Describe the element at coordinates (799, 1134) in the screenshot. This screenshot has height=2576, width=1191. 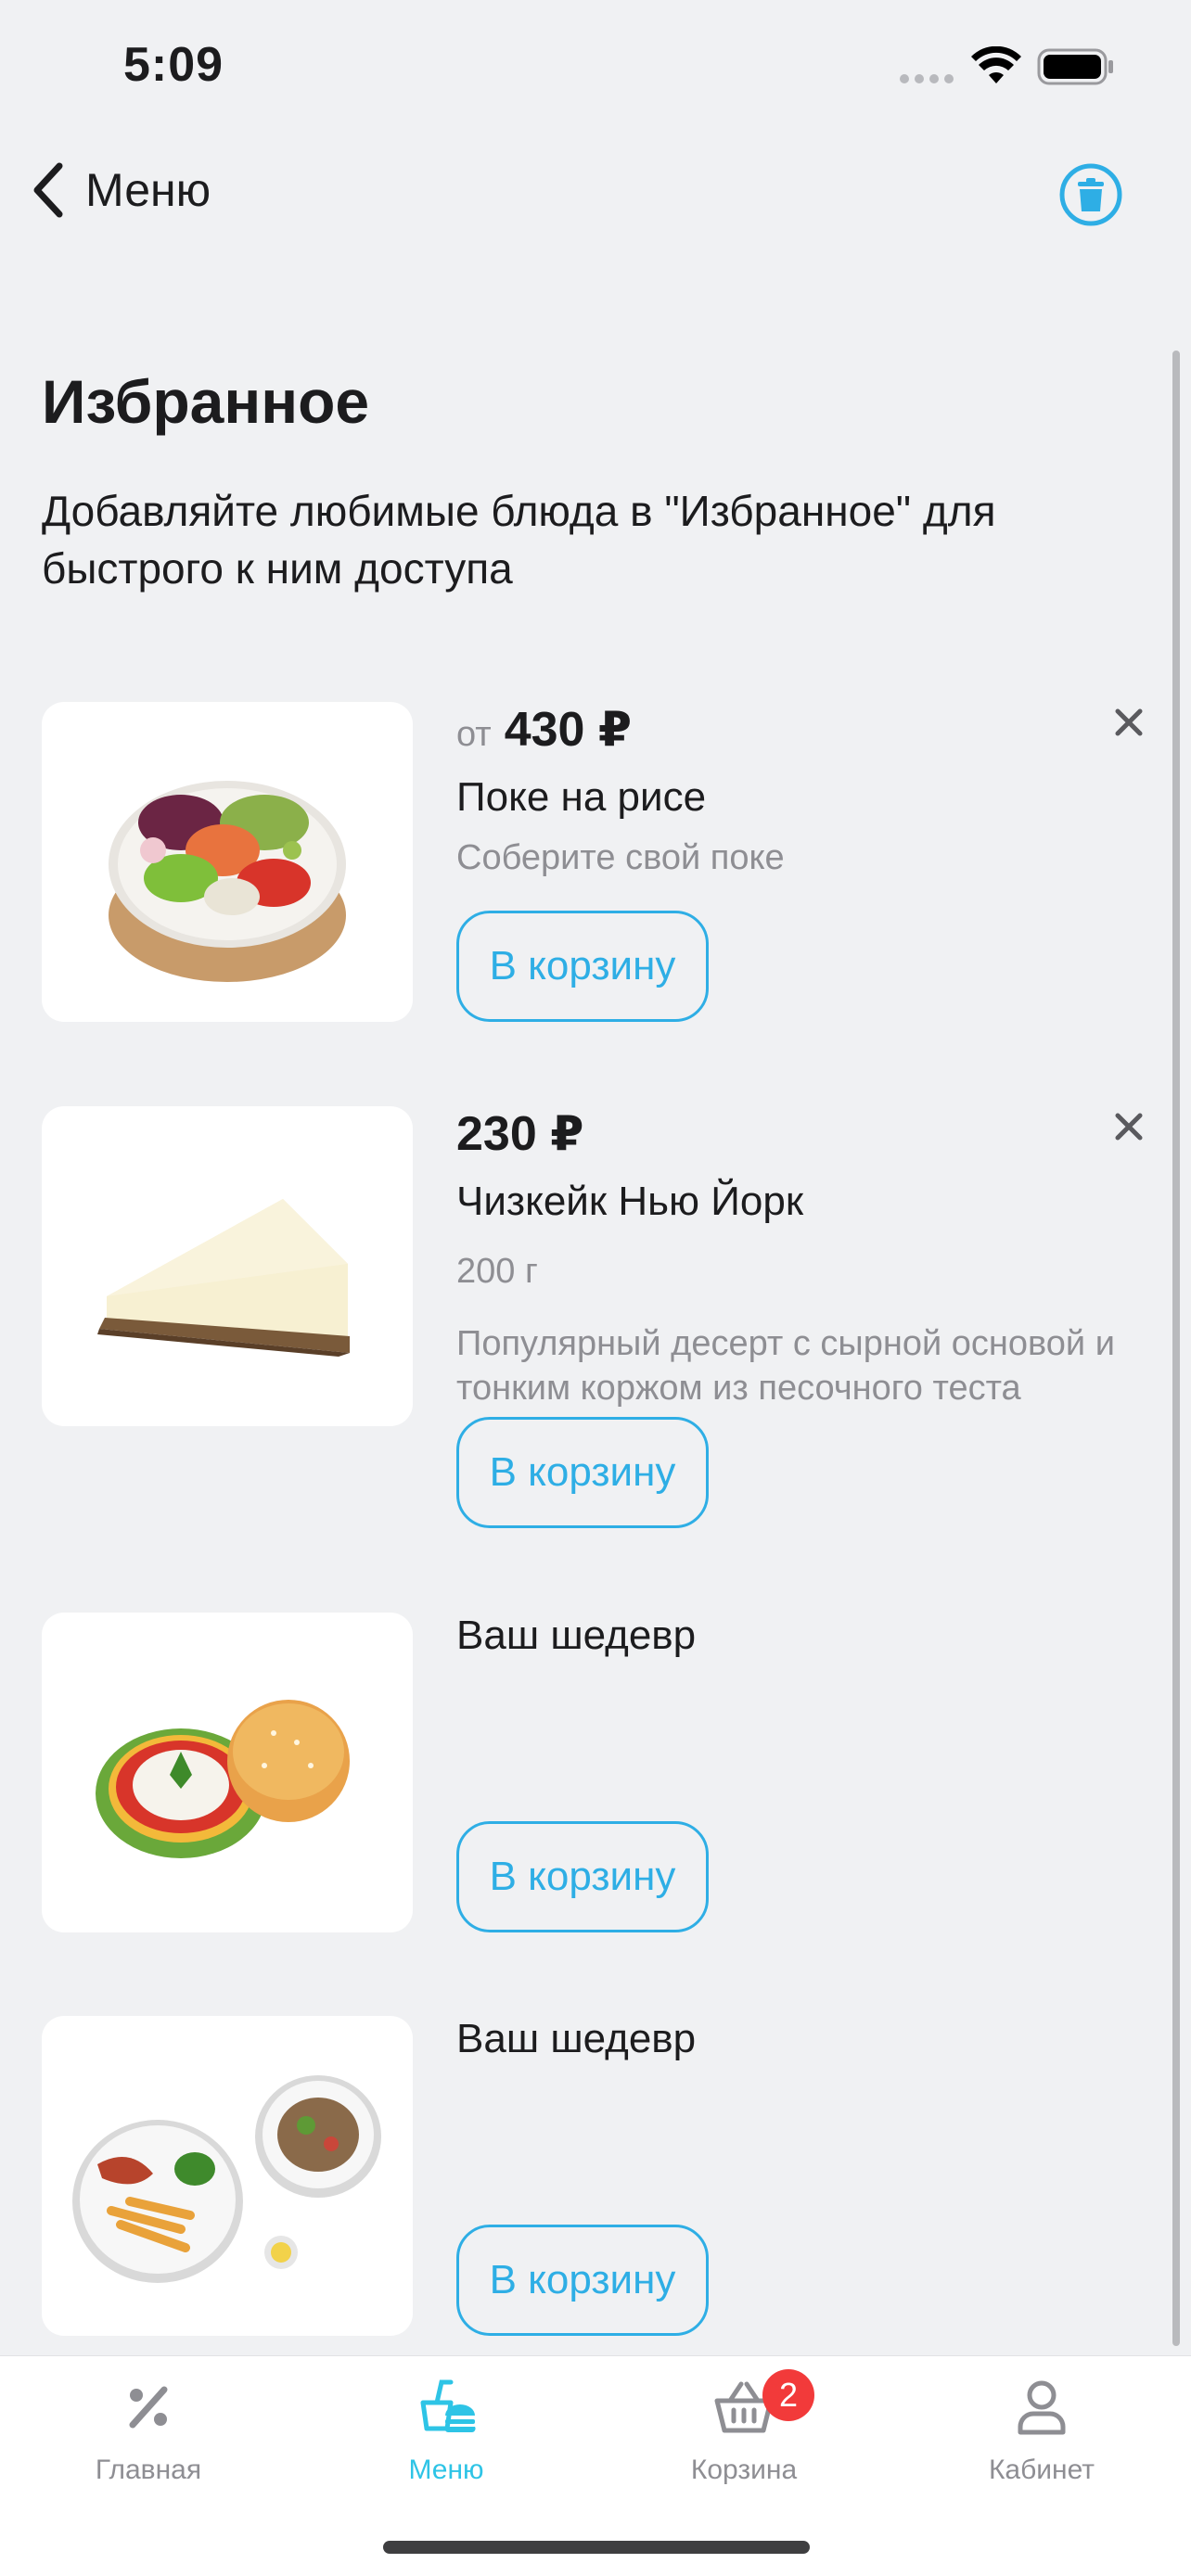
I see `price-row: 230 ₽` at that location.